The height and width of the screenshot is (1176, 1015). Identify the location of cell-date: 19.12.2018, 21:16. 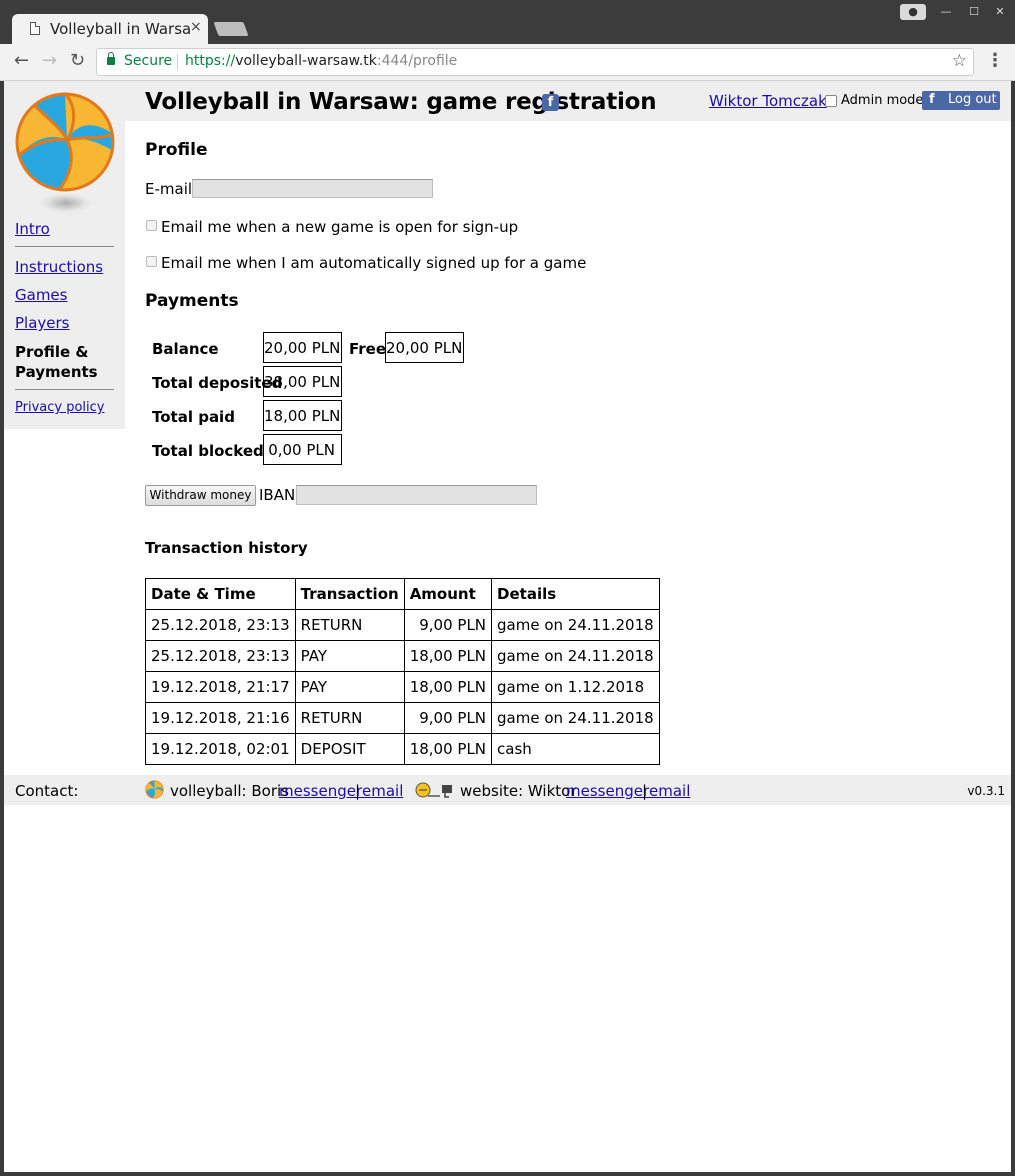
(220, 718).